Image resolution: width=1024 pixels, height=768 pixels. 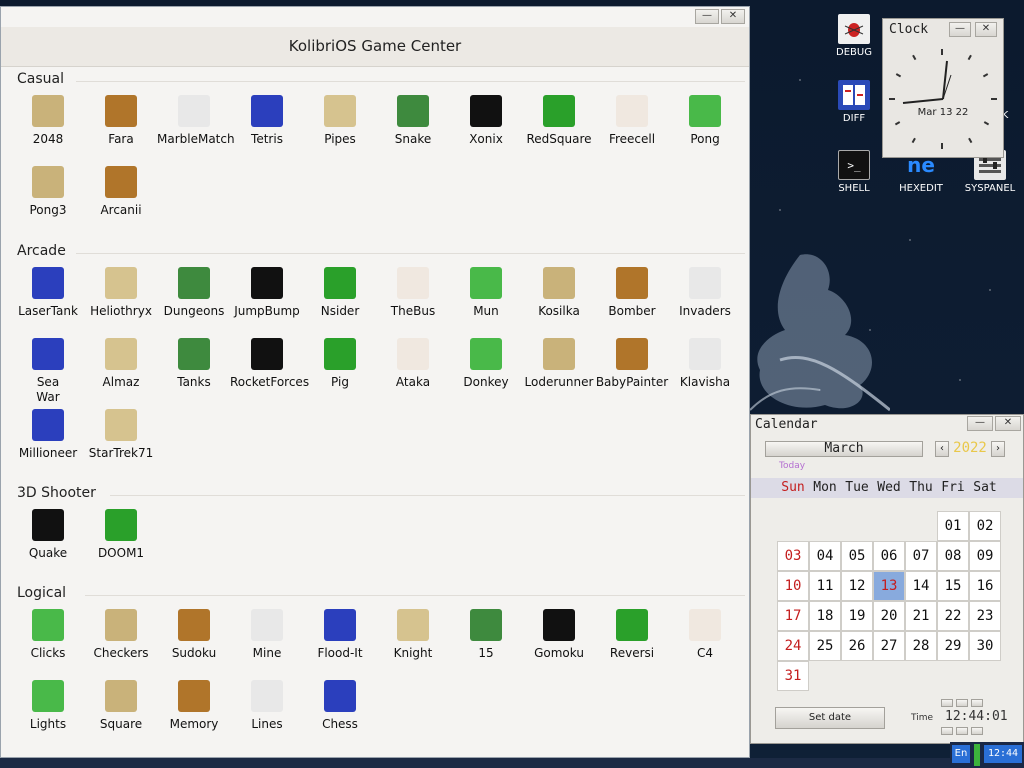 What do you see at coordinates (340, 635) in the screenshot?
I see `game-item: Flood-It` at bounding box center [340, 635].